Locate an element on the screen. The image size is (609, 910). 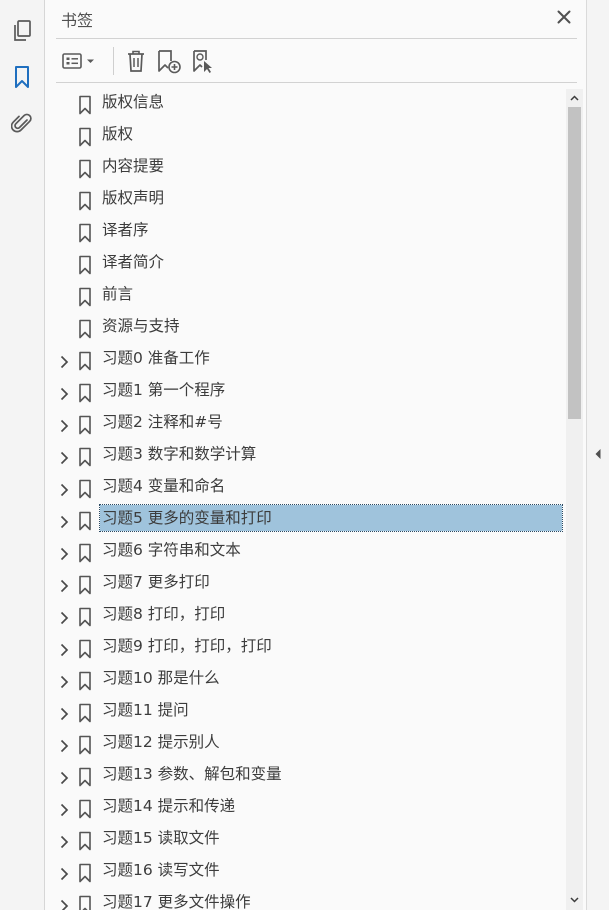
bookmark-item-label: 习题11 提问 is located at coordinates (145, 710).